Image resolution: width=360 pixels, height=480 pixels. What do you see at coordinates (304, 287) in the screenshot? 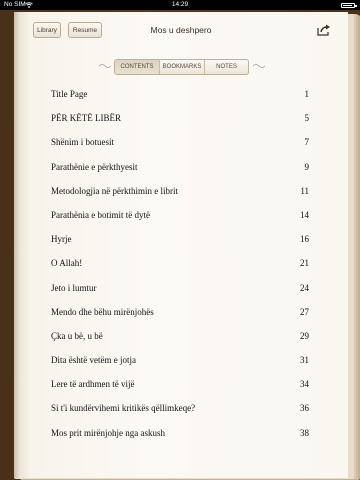
I see `toc-item-page: 24` at bounding box center [304, 287].